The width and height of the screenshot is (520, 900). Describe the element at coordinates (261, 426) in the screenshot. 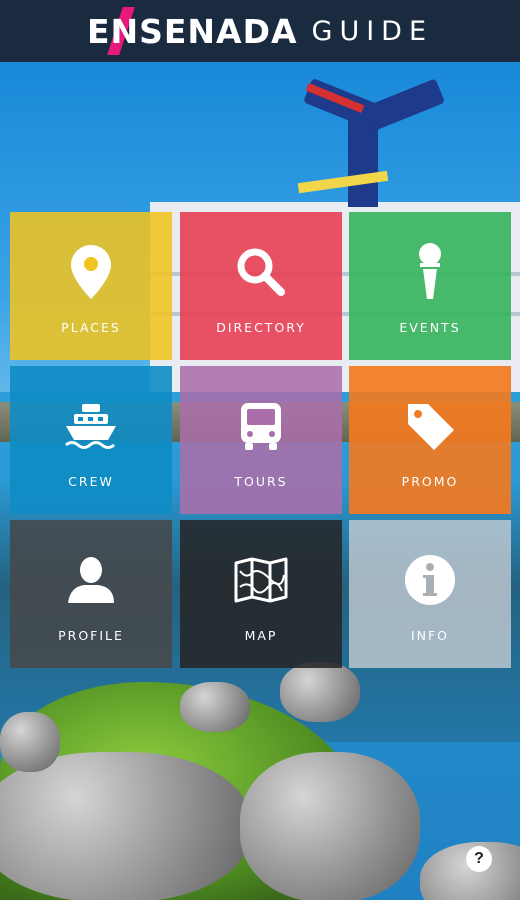

I see `bus-icon` at that location.